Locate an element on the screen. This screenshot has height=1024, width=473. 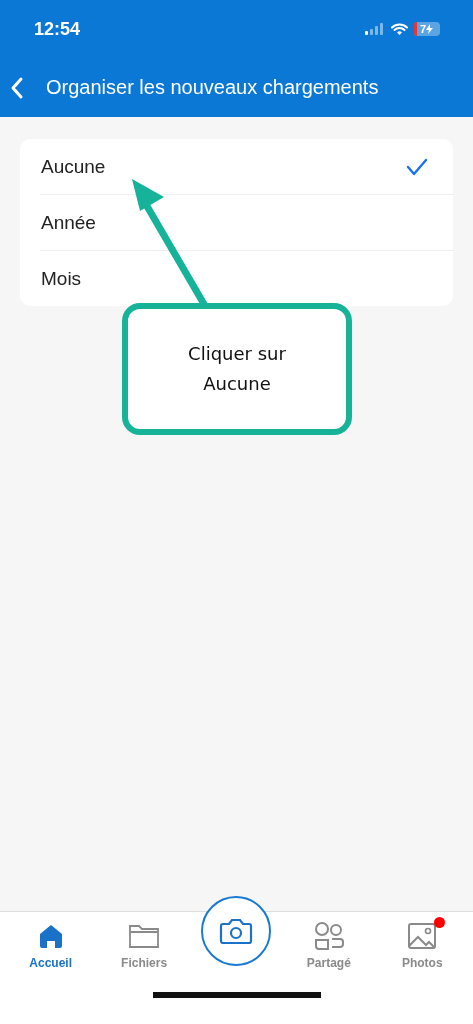
tab: Photos is located at coordinates (422, 941).